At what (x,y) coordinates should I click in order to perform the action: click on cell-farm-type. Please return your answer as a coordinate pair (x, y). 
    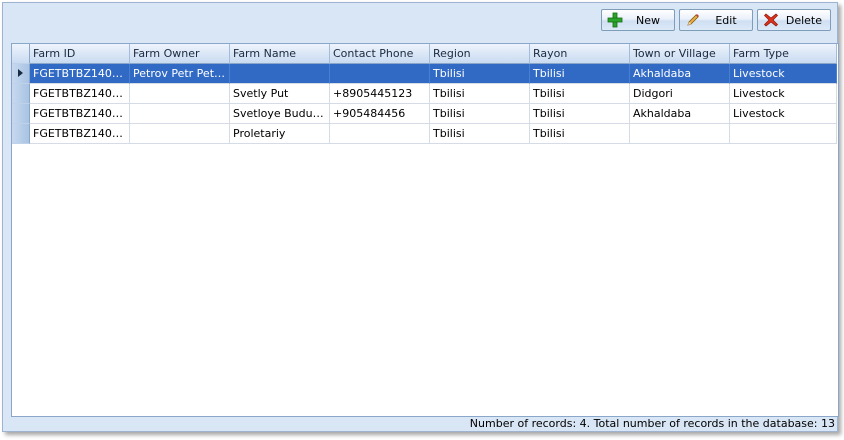
    Looking at the image, I should click on (783, 134).